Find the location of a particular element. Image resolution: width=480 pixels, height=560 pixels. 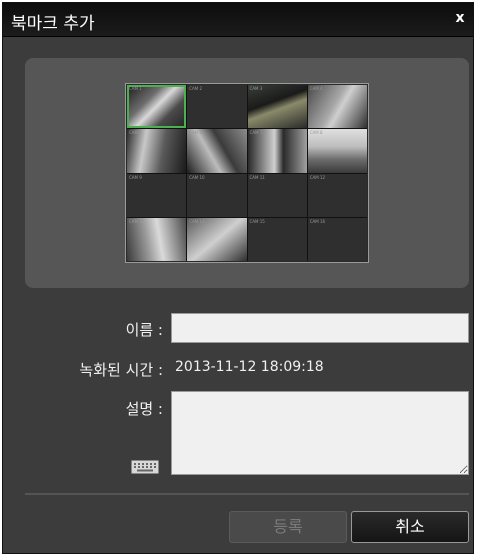

camera-tile: CAM 10 is located at coordinates (217, 195).